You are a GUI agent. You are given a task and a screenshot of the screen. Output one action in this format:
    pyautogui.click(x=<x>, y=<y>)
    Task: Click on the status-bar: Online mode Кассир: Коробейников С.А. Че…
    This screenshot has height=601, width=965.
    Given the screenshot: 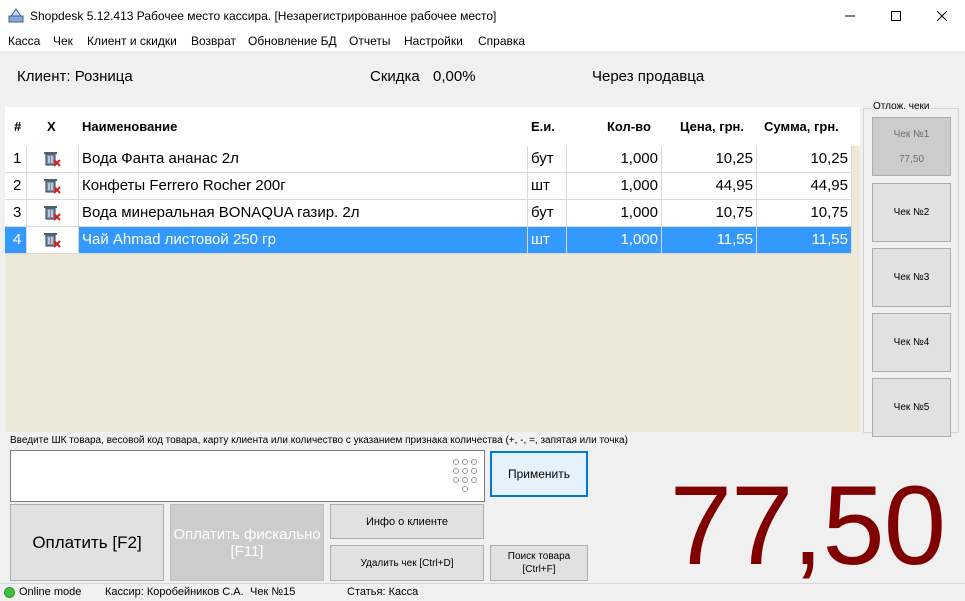 What is the action you would take?
    pyautogui.click(x=482, y=592)
    